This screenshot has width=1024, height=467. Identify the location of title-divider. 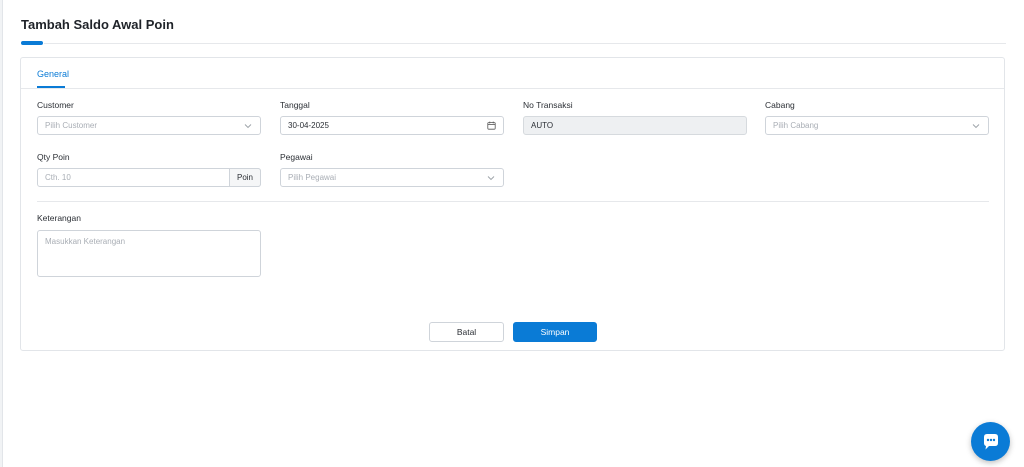
(525, 43).